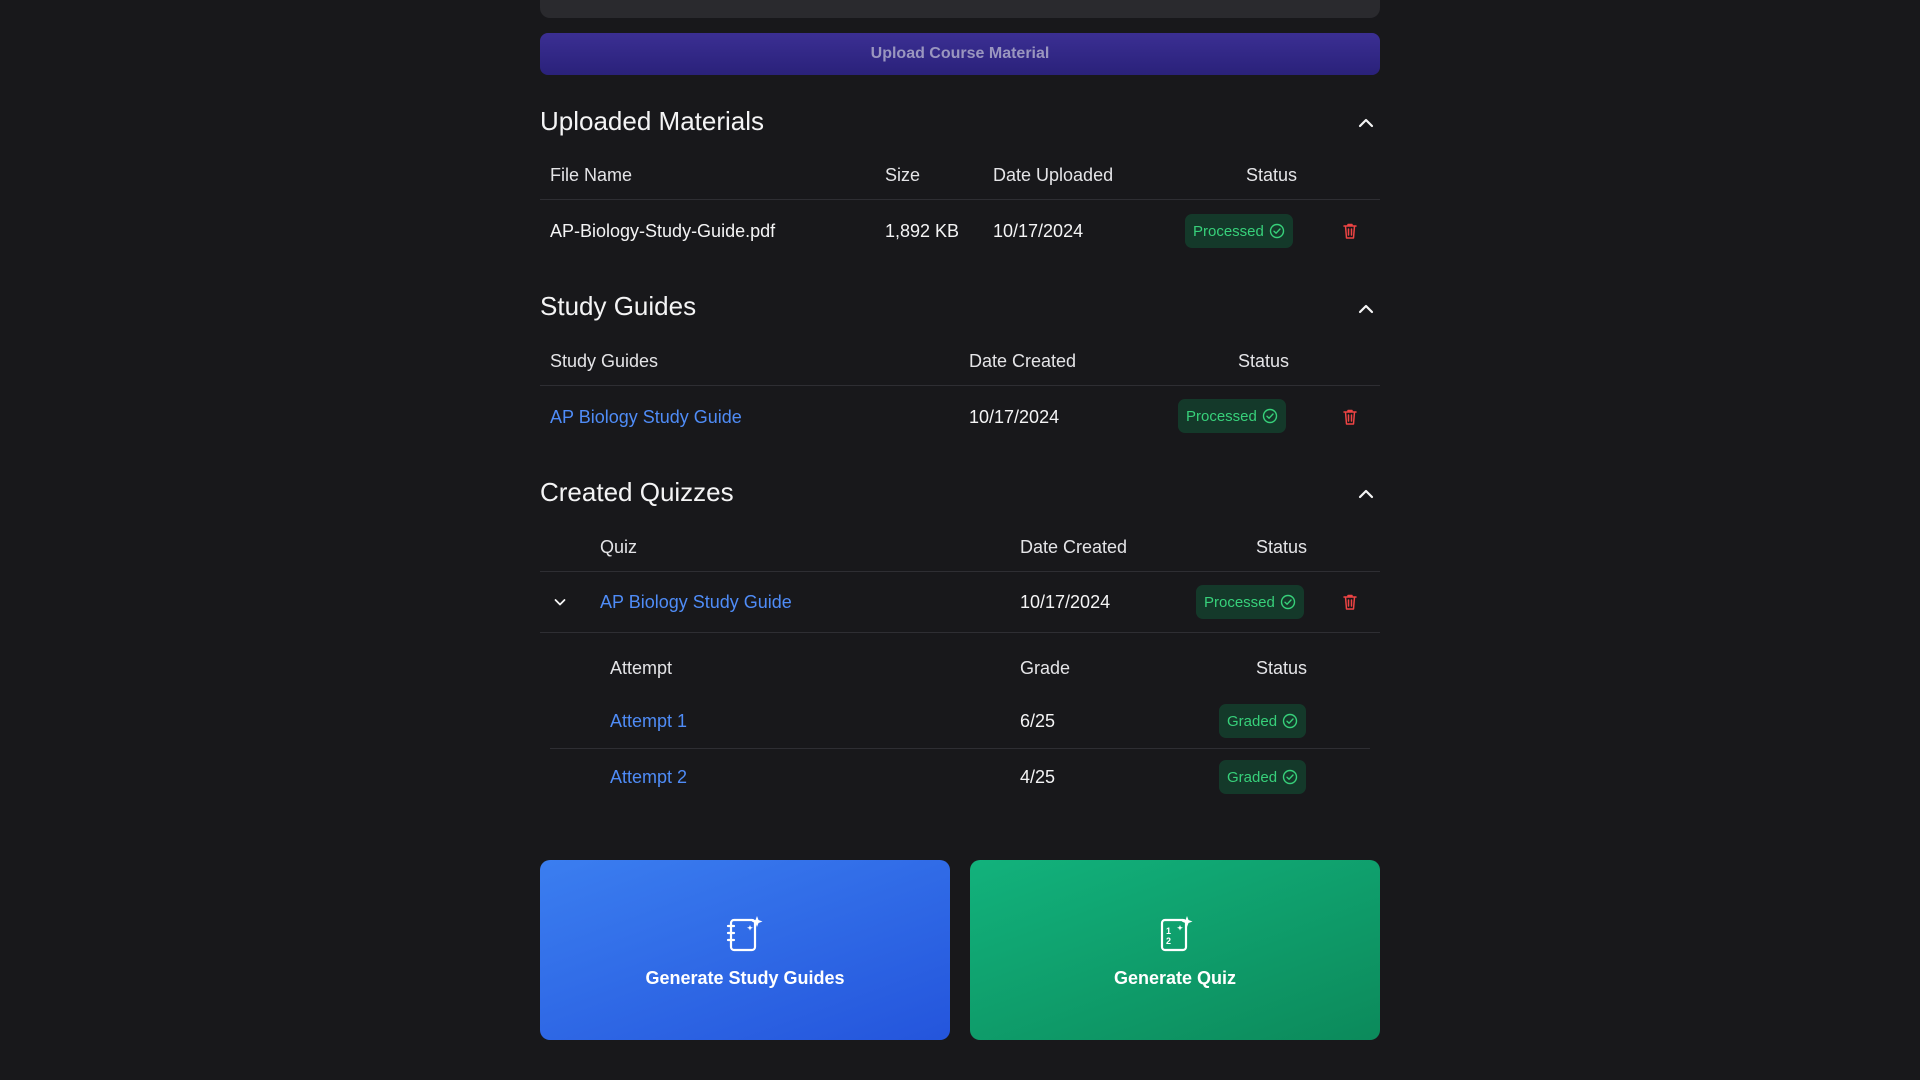 This screenshot has height=1080, width=1920. What do you see at coordinates (696, 602) in the screenshot?
I see `quiz-link: AP Biology Study Guide` at bounding box center [696, 602].